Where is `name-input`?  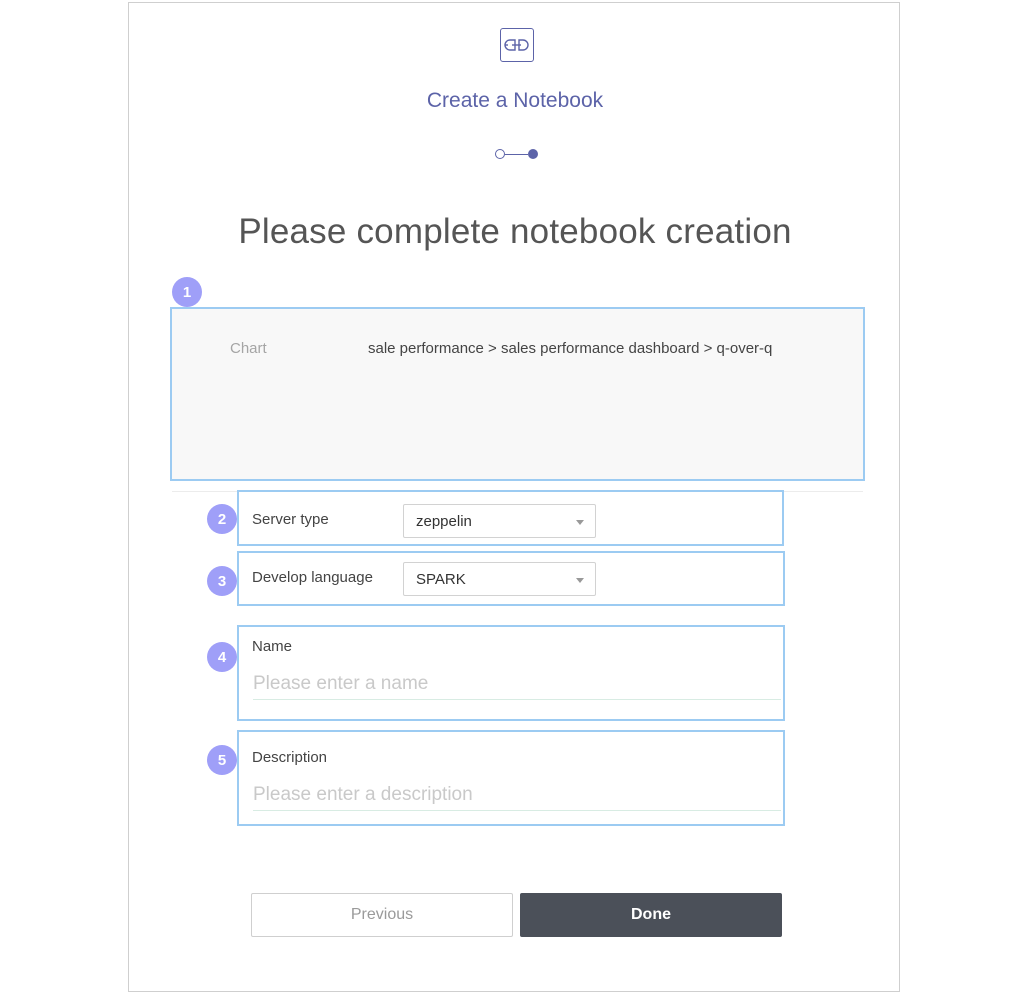
name-input is located at coordinates (517, 684).